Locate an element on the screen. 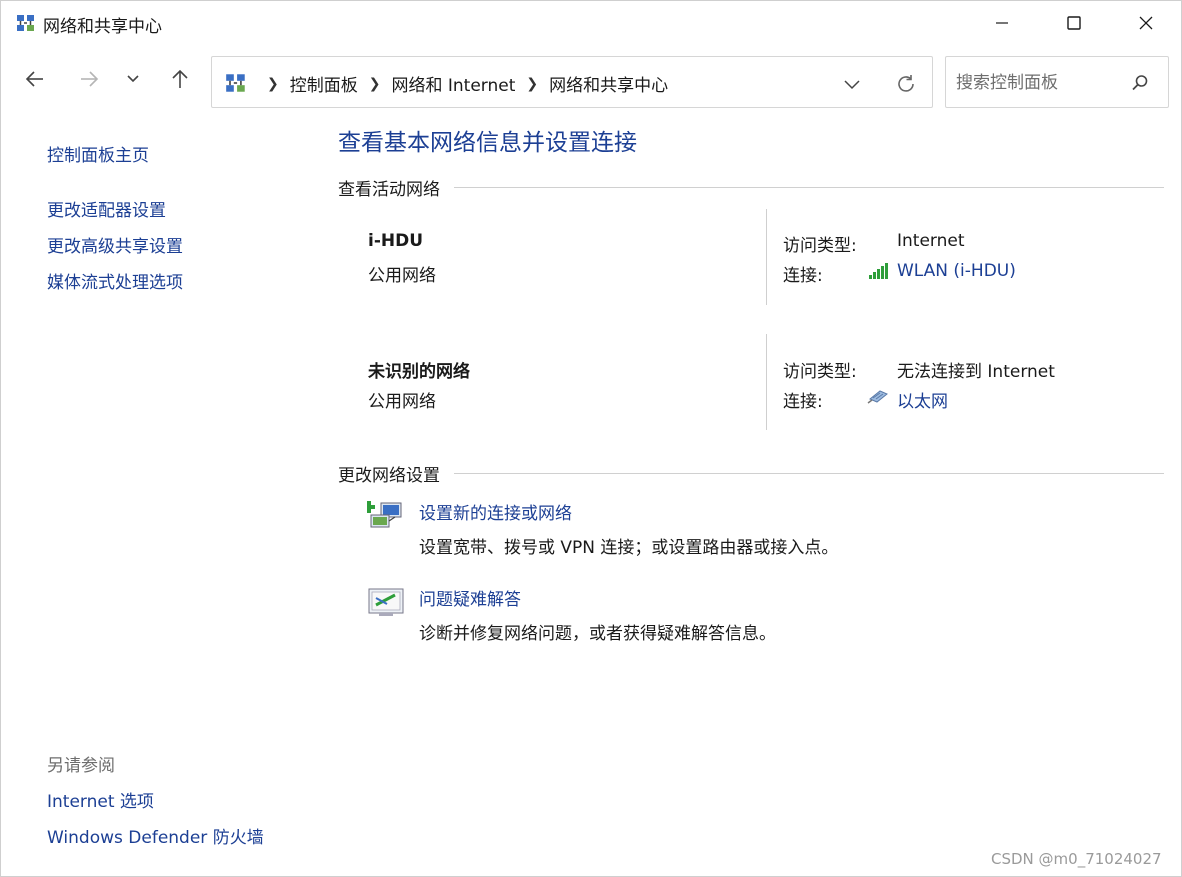 This screenshot has width=1182, height=877. search-icon is located at coordinates (1140, 83).